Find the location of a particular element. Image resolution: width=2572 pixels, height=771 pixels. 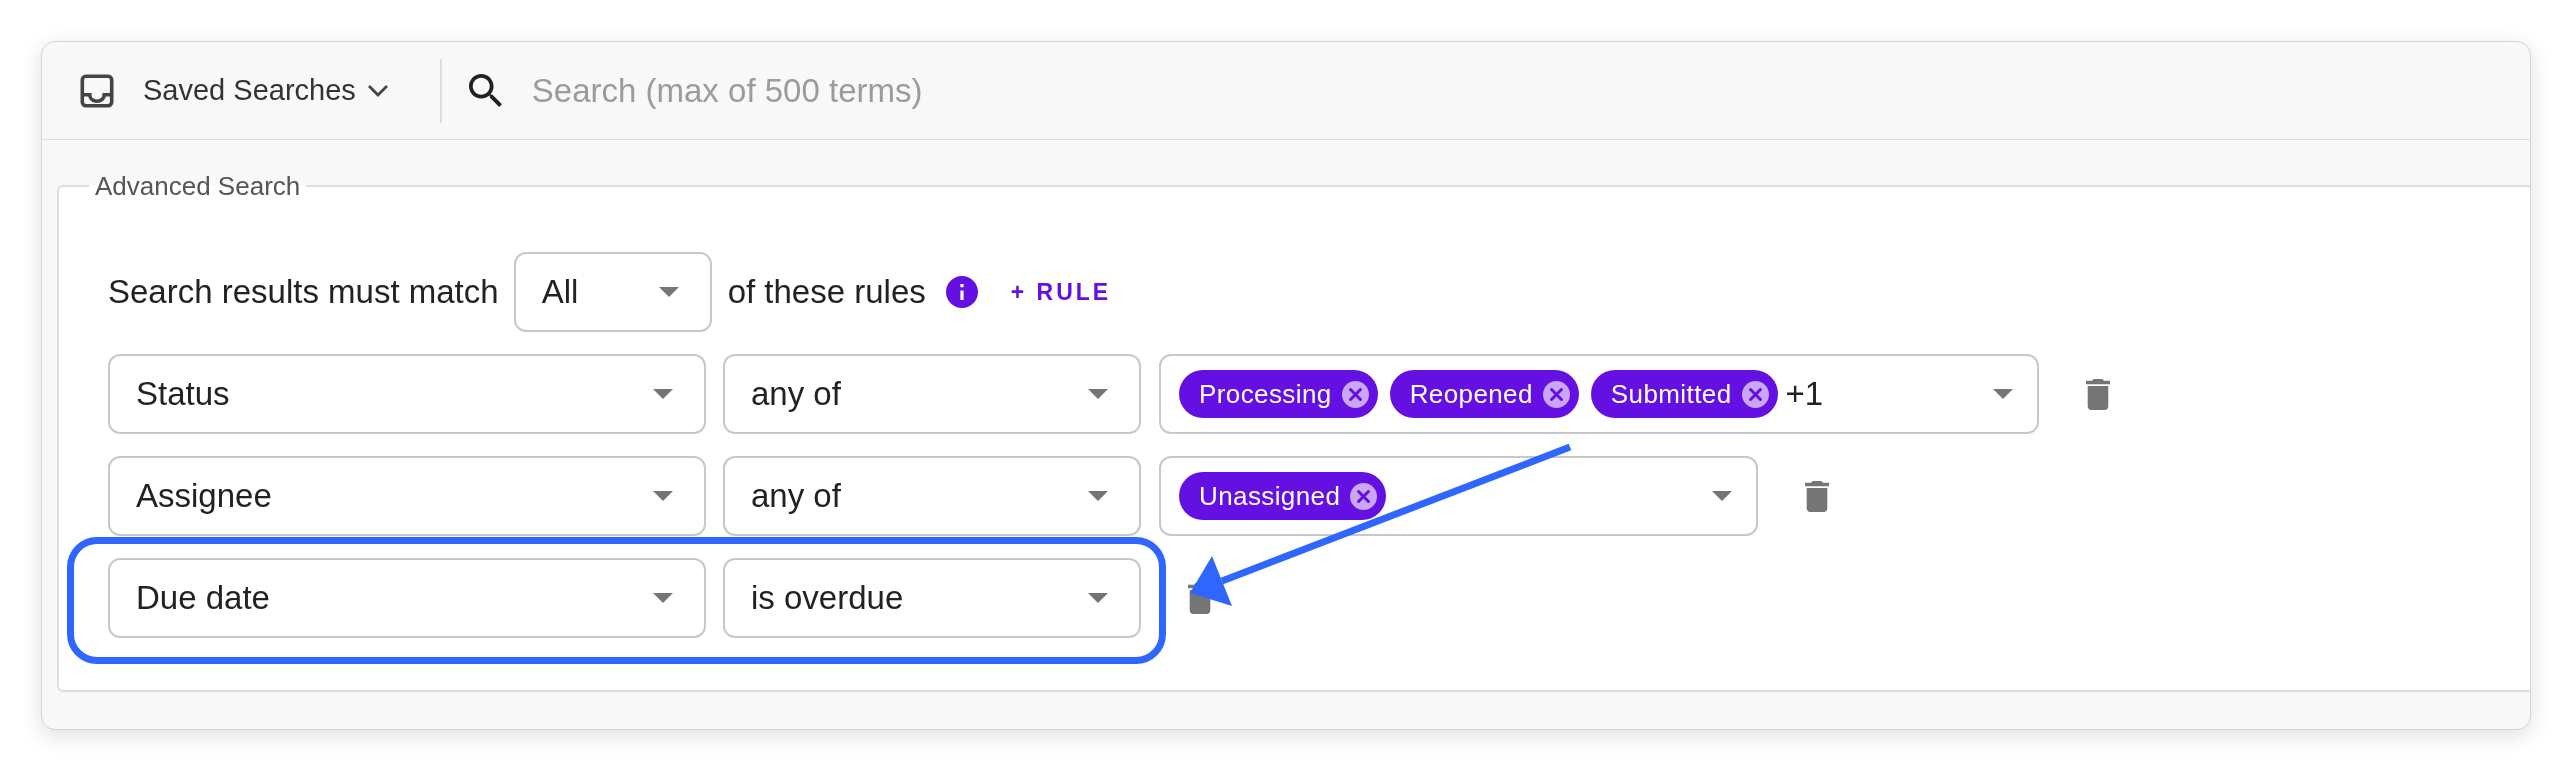

match-select: All is located at coordinates (612, 292).